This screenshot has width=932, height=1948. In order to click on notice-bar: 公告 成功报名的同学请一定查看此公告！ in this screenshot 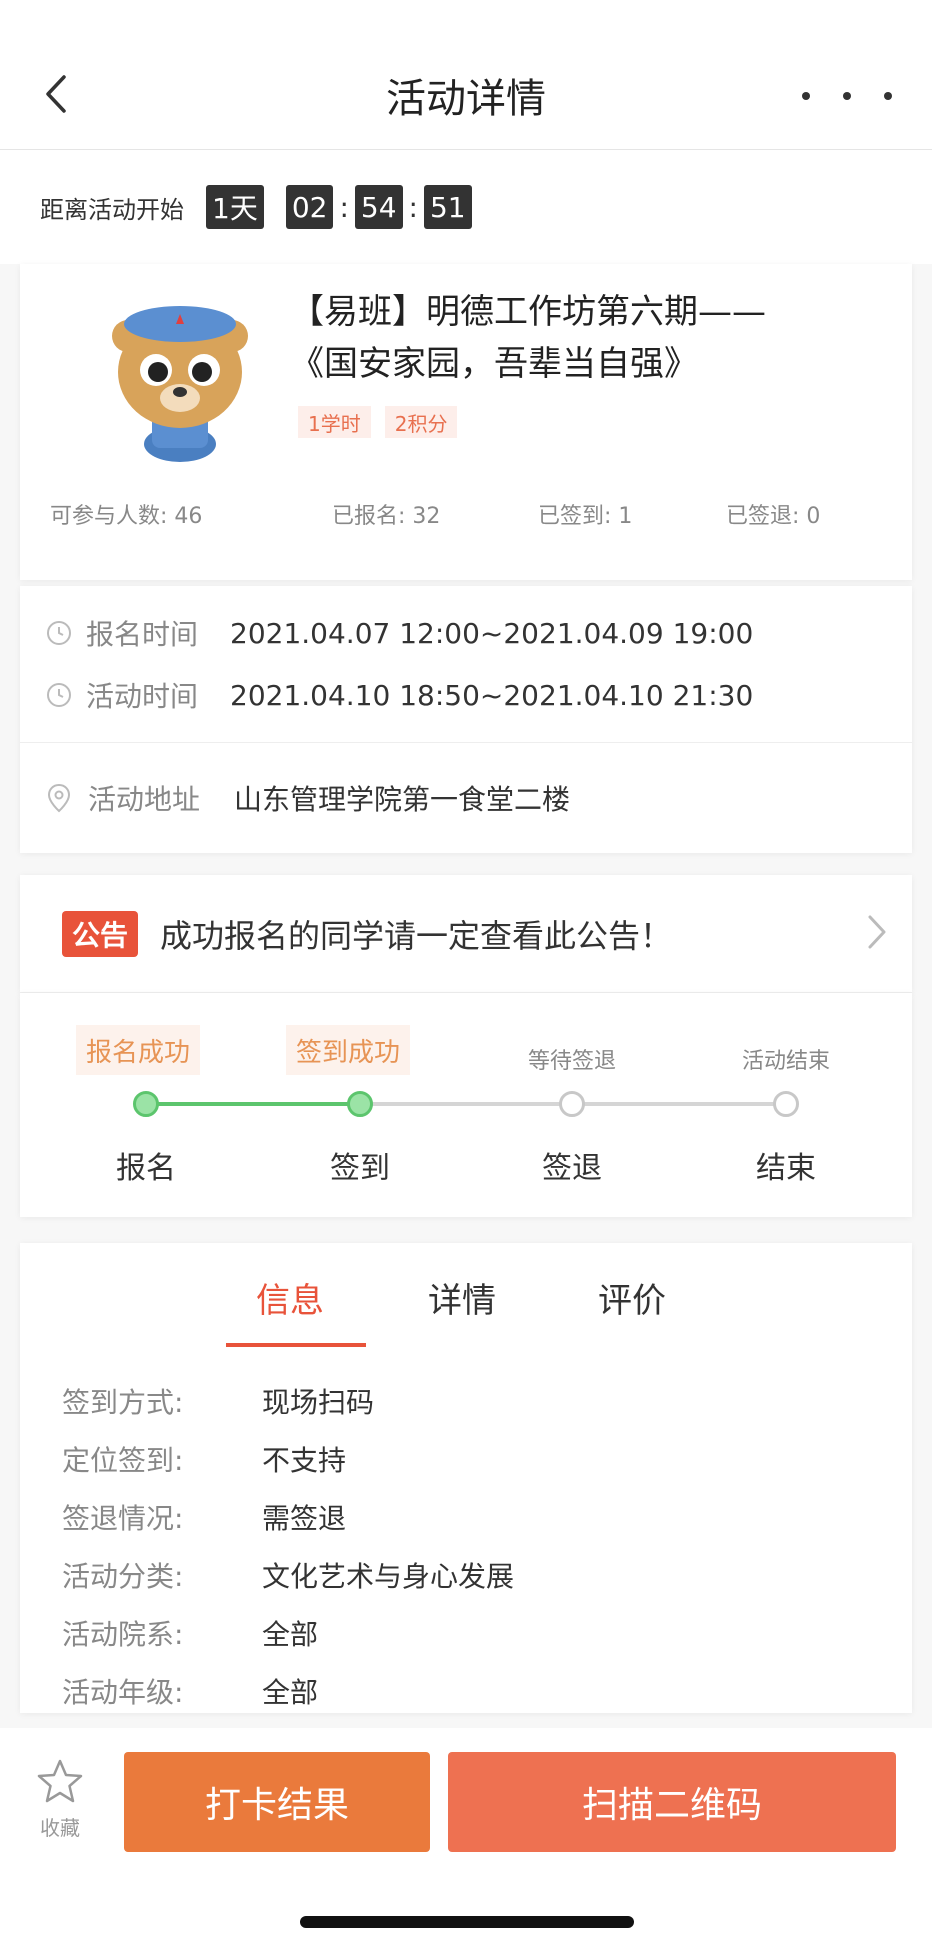, I will do `click(466, 934)`.